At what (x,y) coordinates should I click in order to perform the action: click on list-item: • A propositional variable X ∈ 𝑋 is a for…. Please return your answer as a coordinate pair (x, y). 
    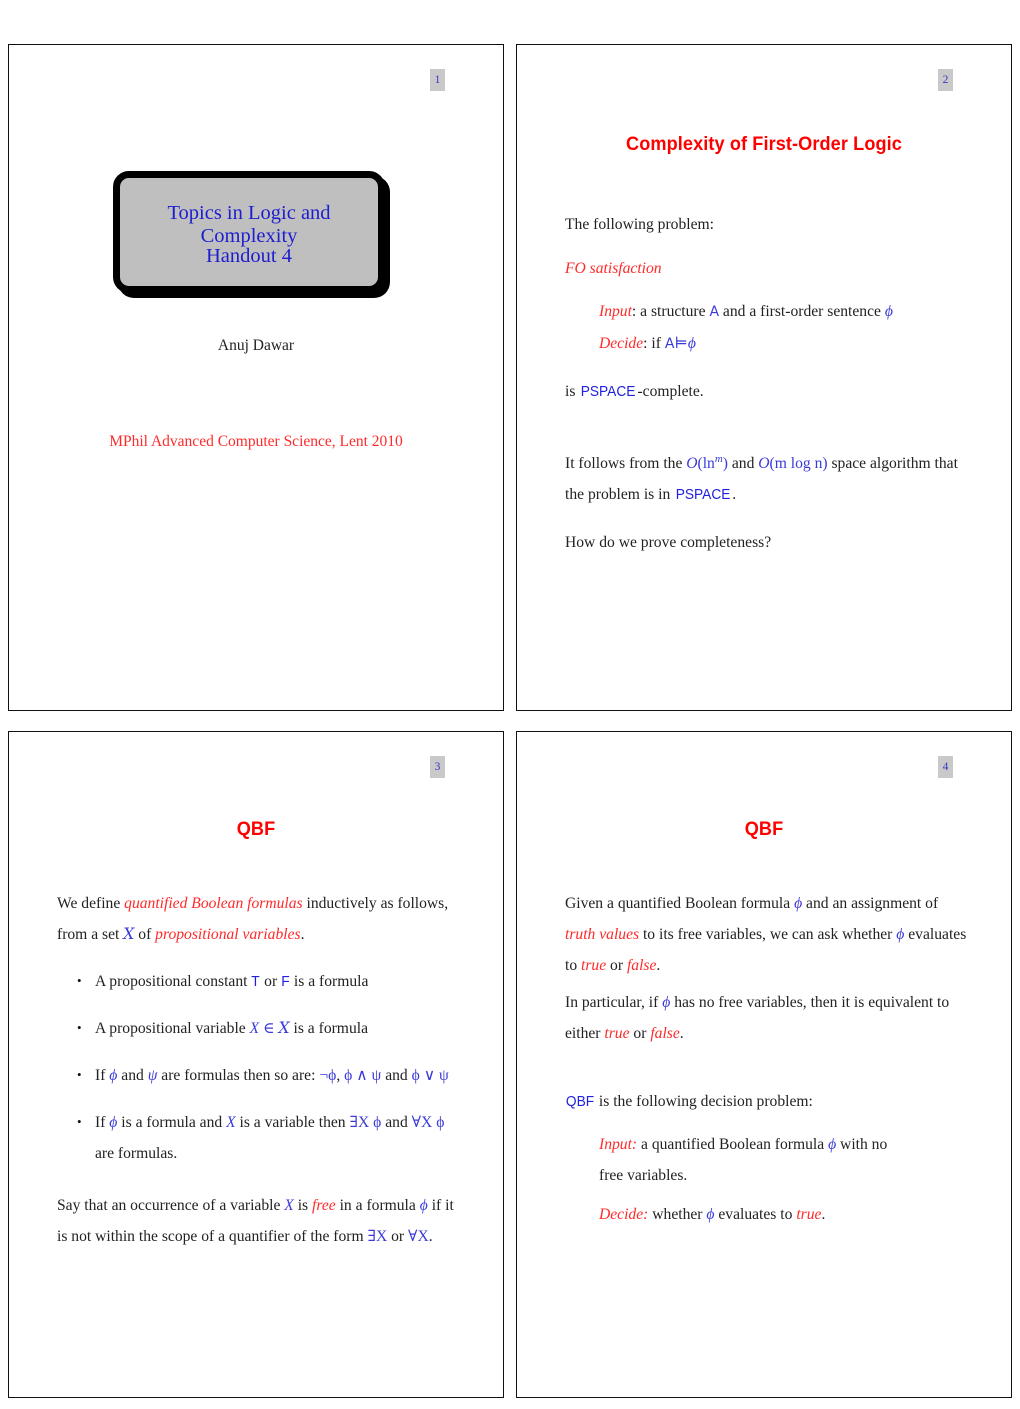
    Looking at the image, I should click on (271, 1028).